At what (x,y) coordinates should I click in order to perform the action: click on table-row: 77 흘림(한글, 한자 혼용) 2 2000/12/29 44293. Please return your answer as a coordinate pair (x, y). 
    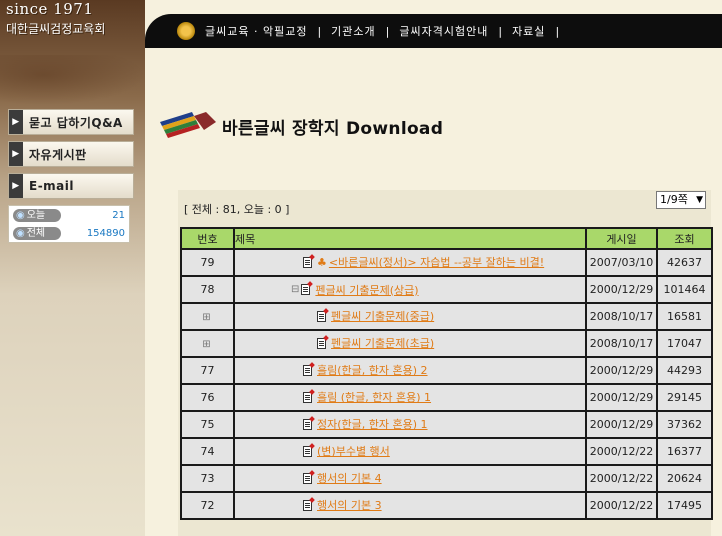
    Looking at the image, I should click on (446, 370).